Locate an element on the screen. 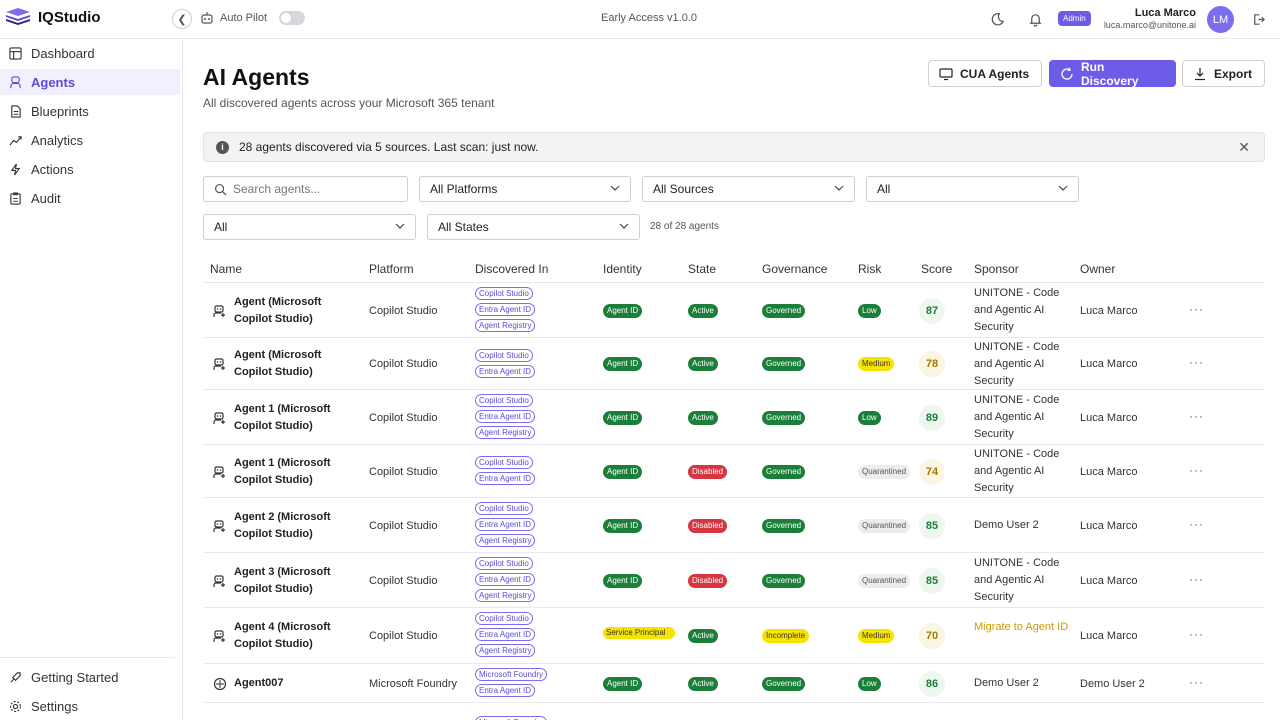  info-icon: i is located at coordinates (222, 147).